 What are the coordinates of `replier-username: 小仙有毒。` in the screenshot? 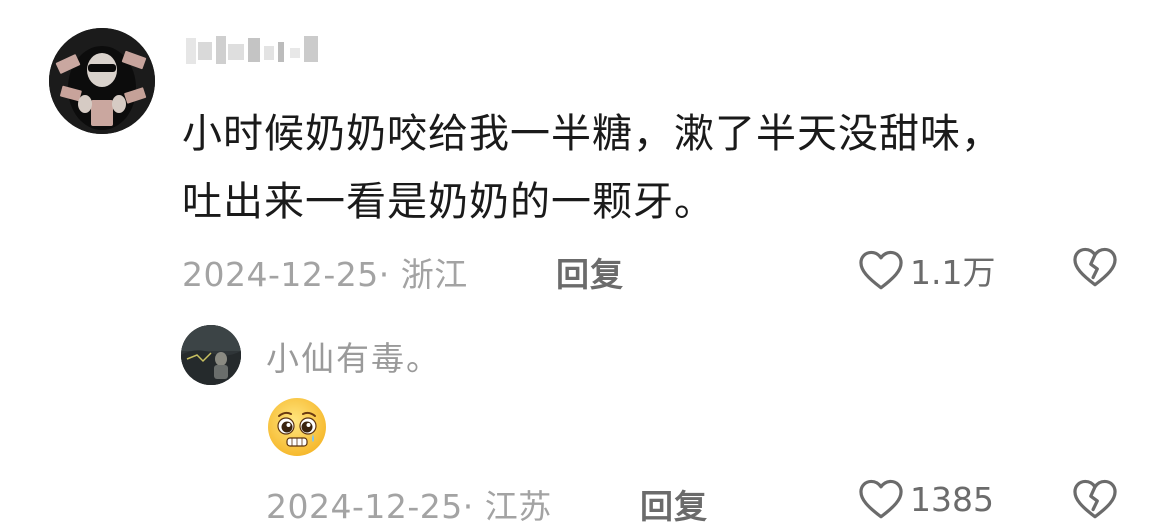 It's located at (353, 356).